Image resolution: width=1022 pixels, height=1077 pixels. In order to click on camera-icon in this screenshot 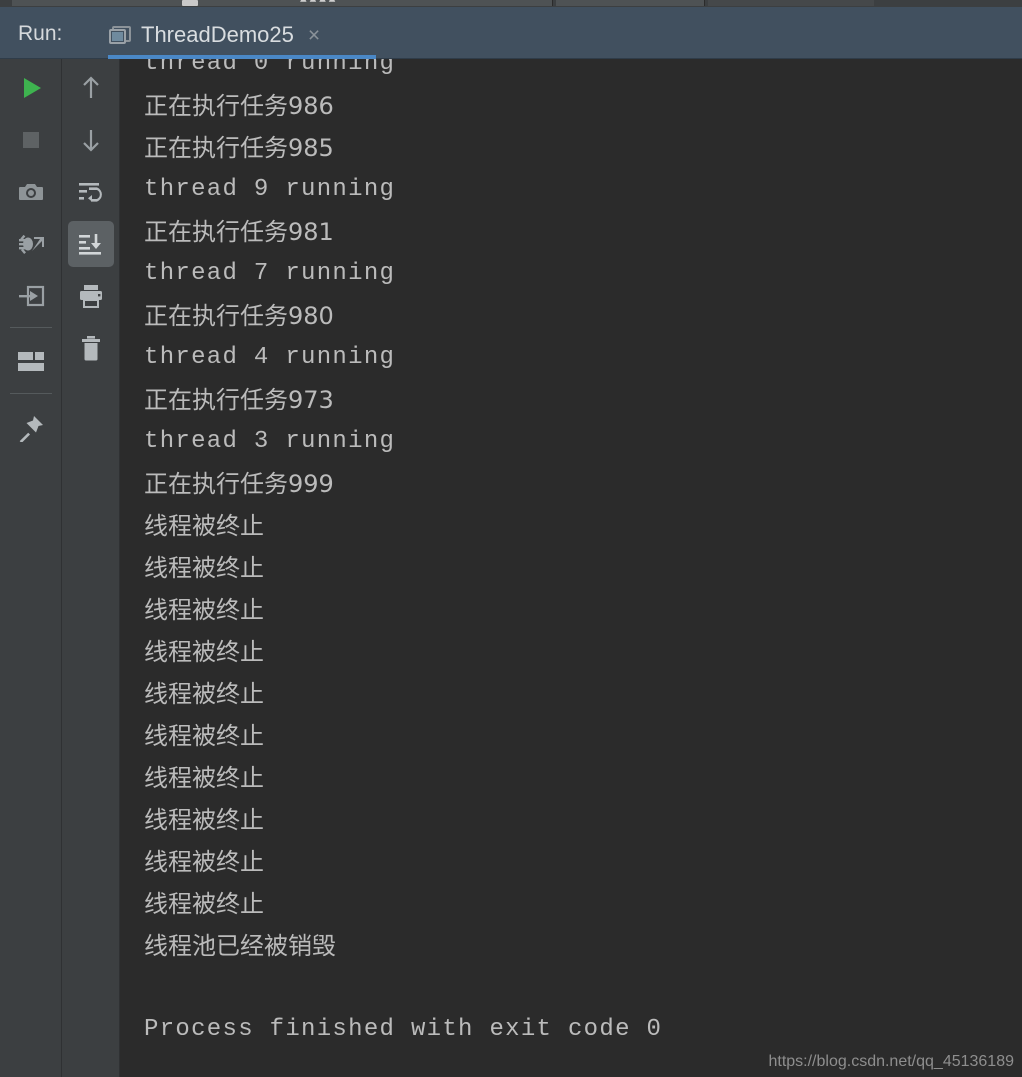, I will do `click(31, 192)`.